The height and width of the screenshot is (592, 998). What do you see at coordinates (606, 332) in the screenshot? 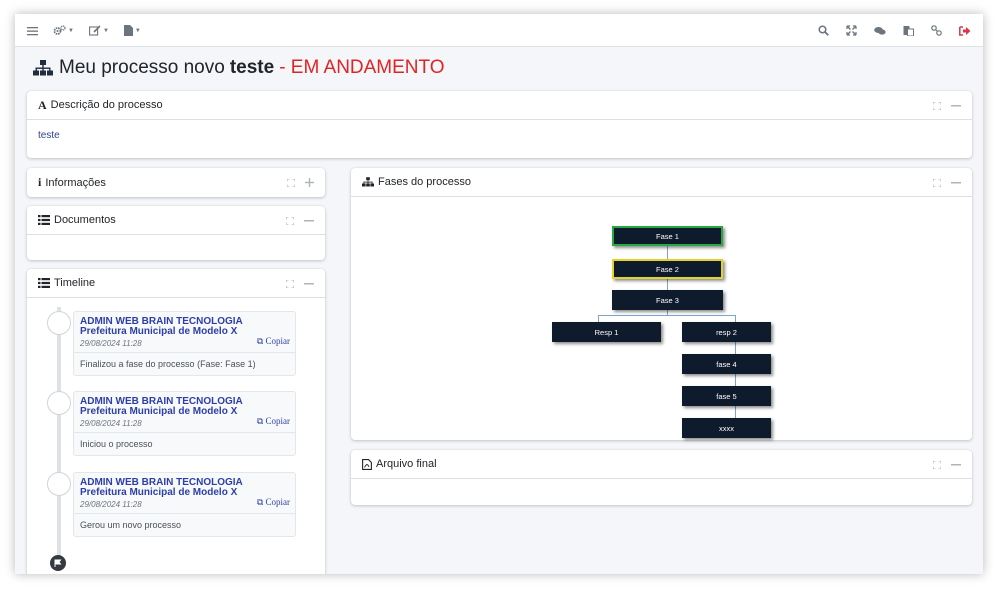
I see `node-resp-1: Resp 1` at bounding box center [606, 332].